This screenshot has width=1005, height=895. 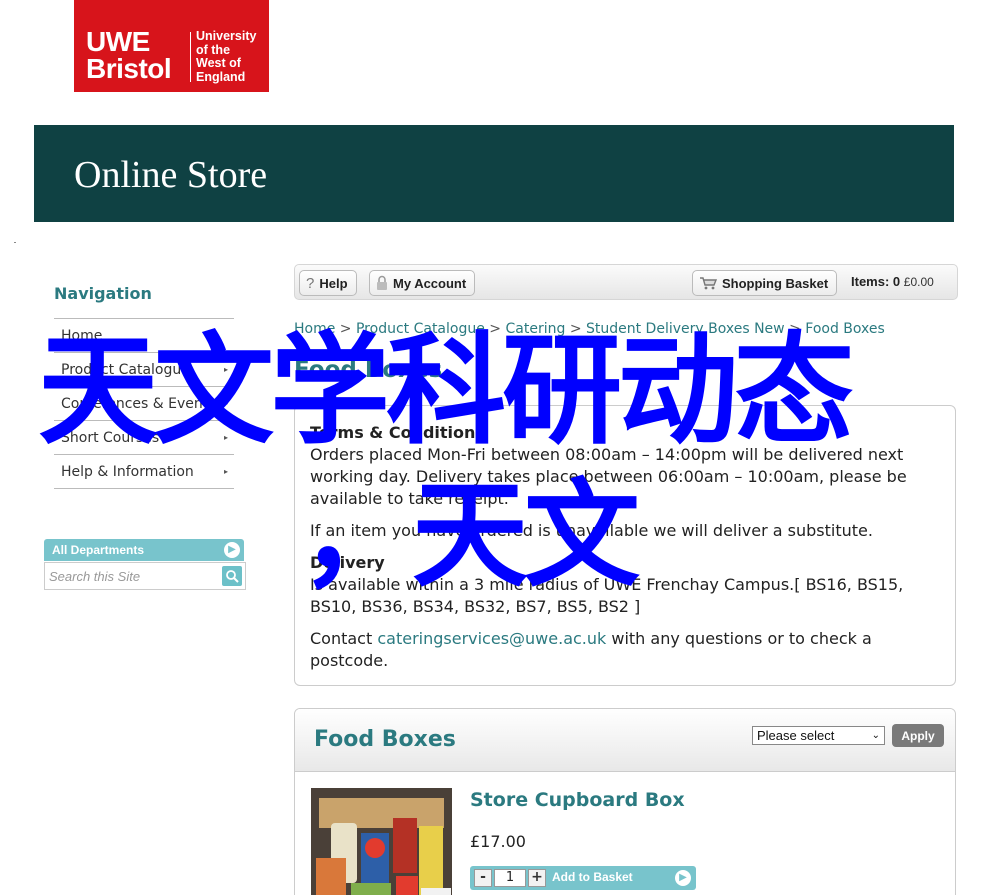 I want to click on breadcrumb-current: Food Boxes, so click(x=845, y=329).